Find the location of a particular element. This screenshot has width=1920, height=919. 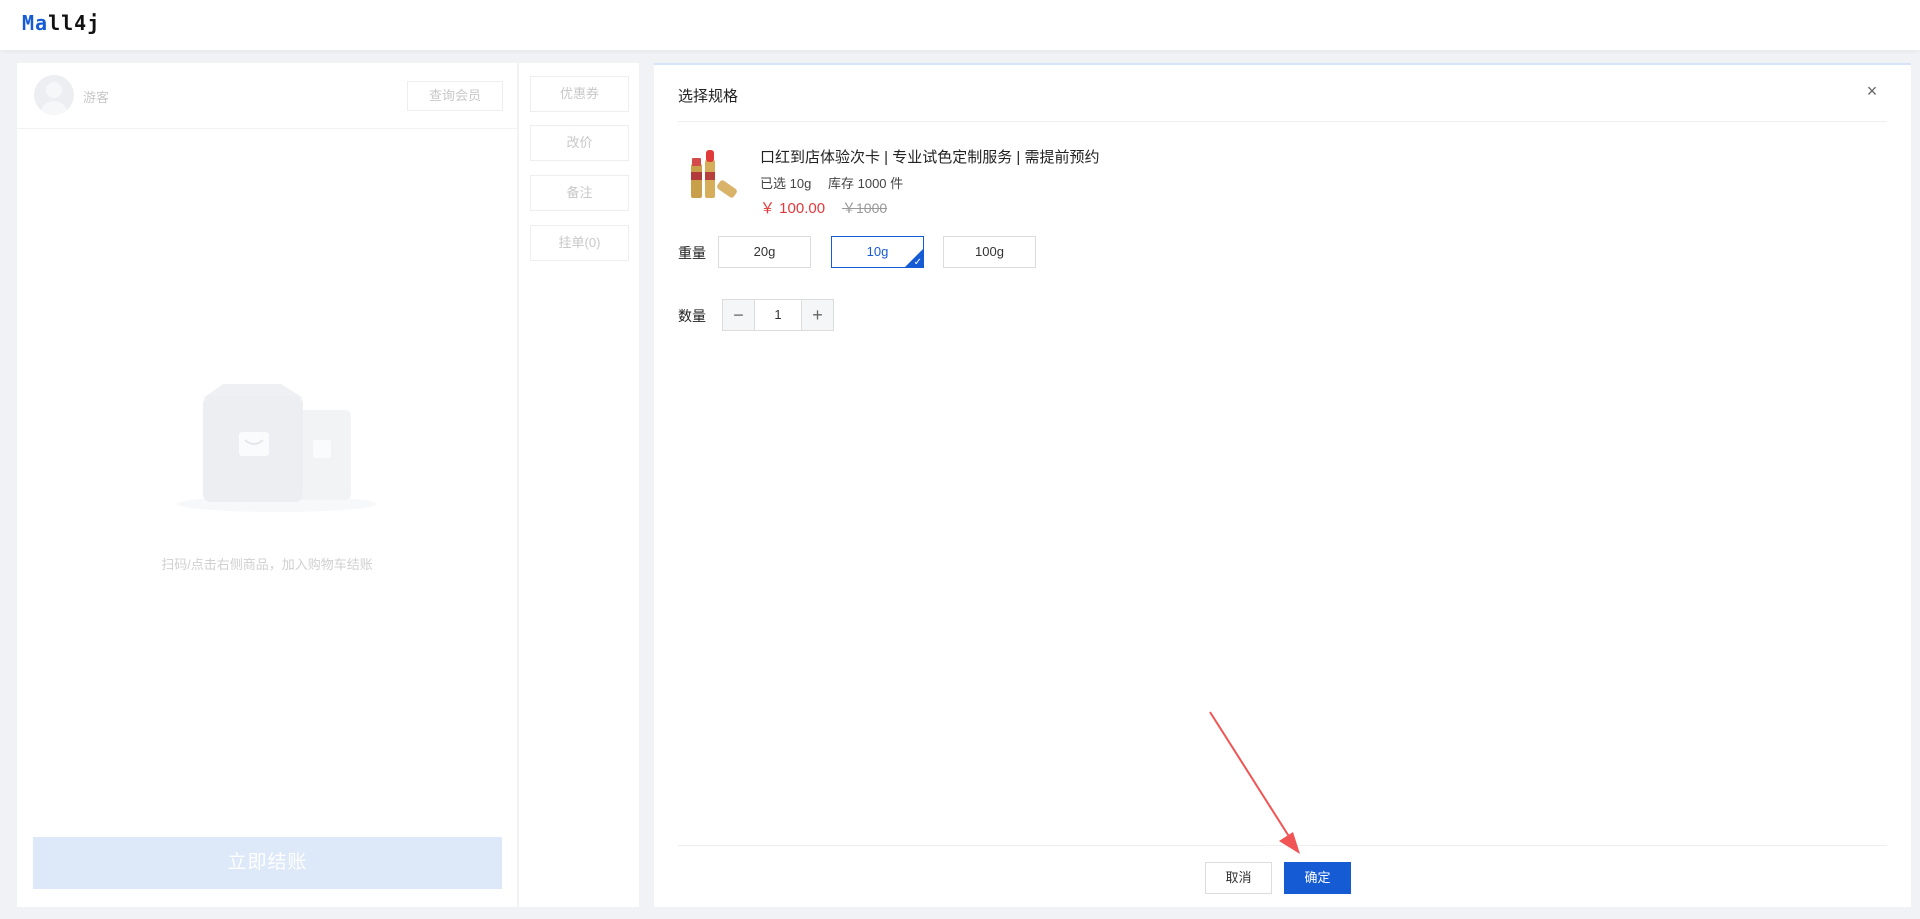

spec-label: 重量 is located at coordinates (692, 253).